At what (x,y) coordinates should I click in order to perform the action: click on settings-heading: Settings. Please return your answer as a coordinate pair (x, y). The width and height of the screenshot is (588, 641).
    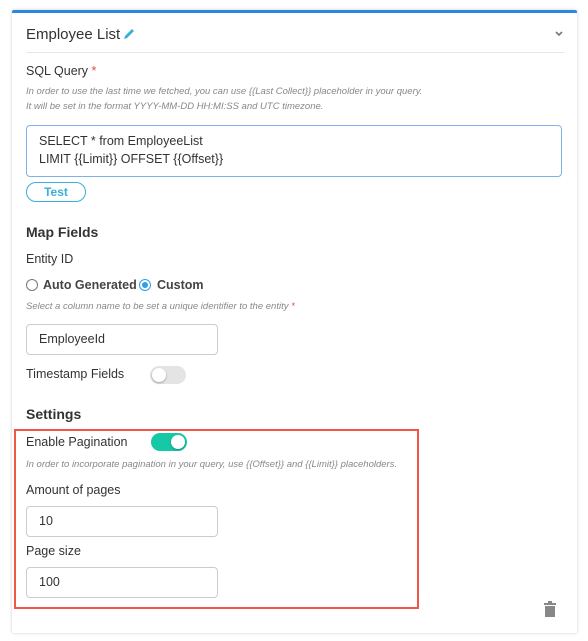
    Looking at the image, I should click on (54, 414).